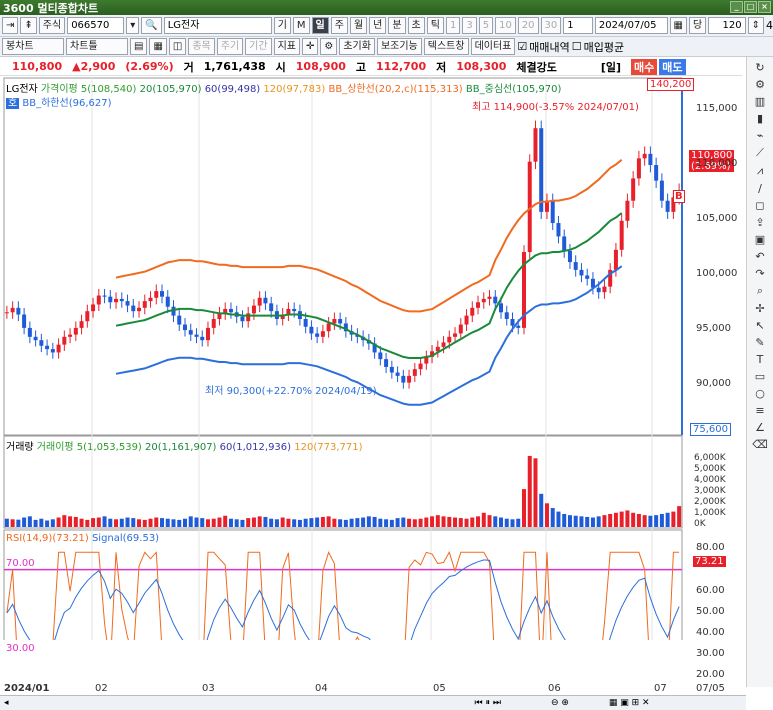  I want to click on candle-icon: ▥, so click(760, 101).